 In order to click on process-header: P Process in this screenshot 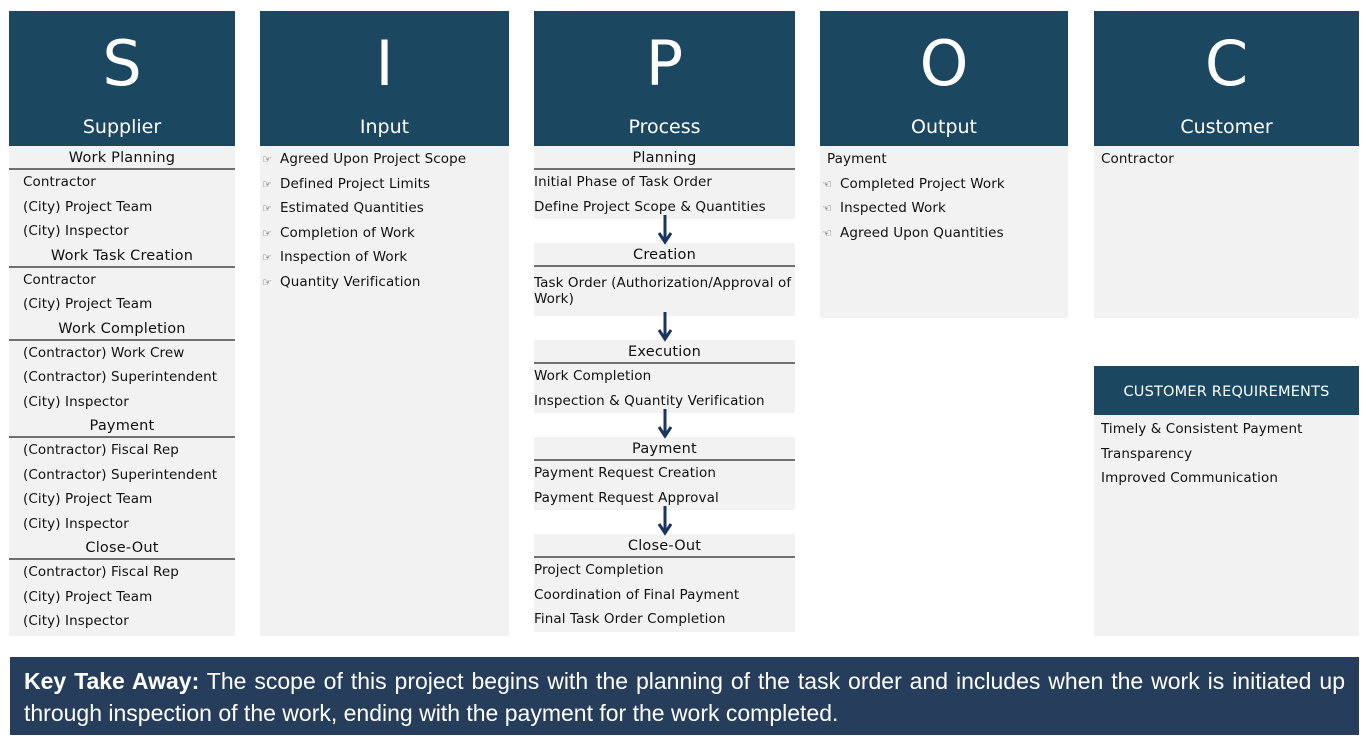, I will do `click(664, 78)`.